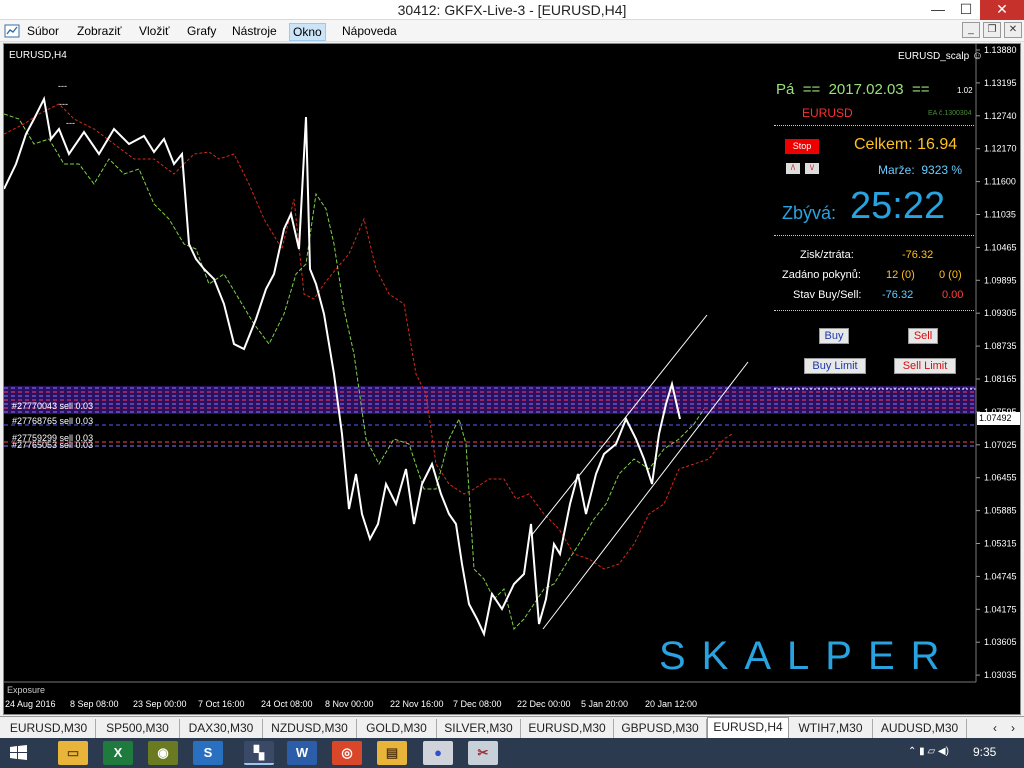 The image size is (1024, 768). What do you see at coordinates (809, 213) in the screenshot?
I see `remaining-label: Zbývá:` at bounding box center [809, 213].